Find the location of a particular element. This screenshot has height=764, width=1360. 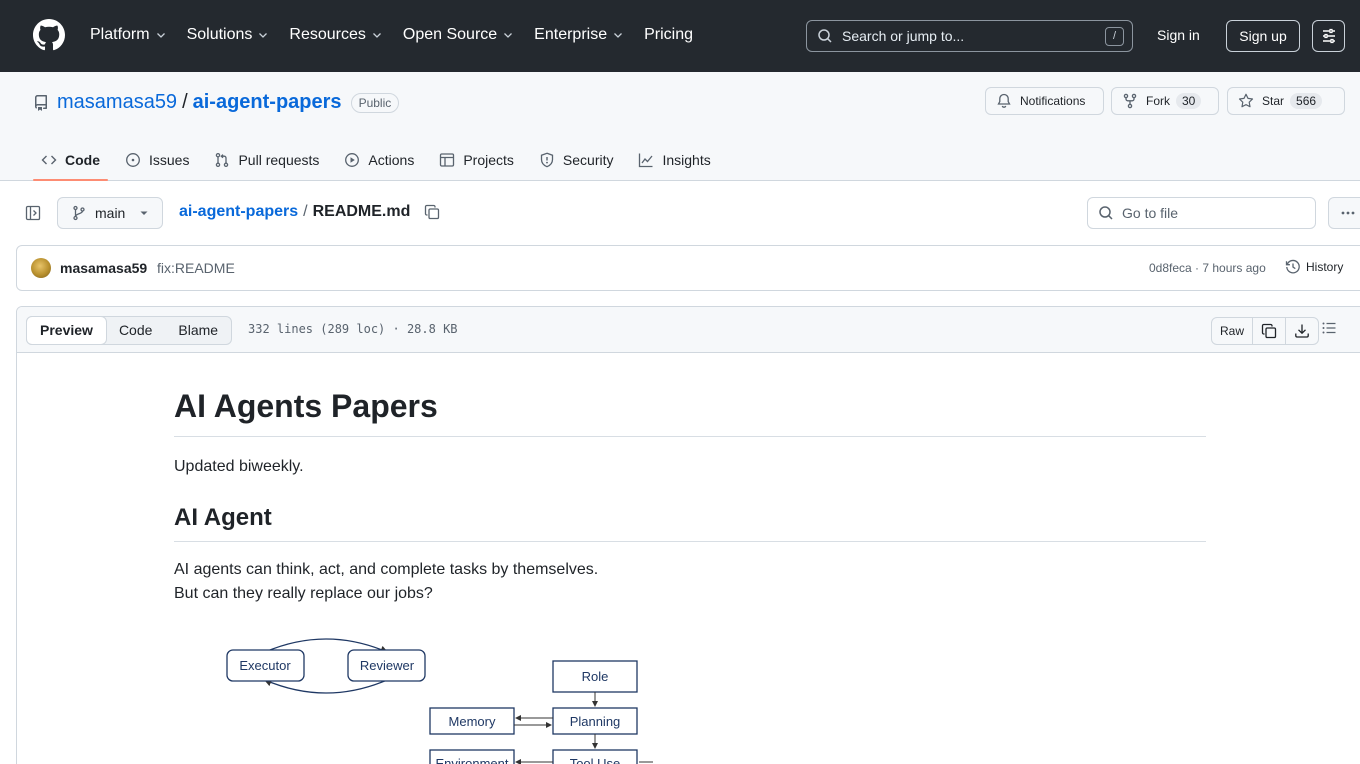

sign-in-link: Sign in is located at coordinates (1178, 35).